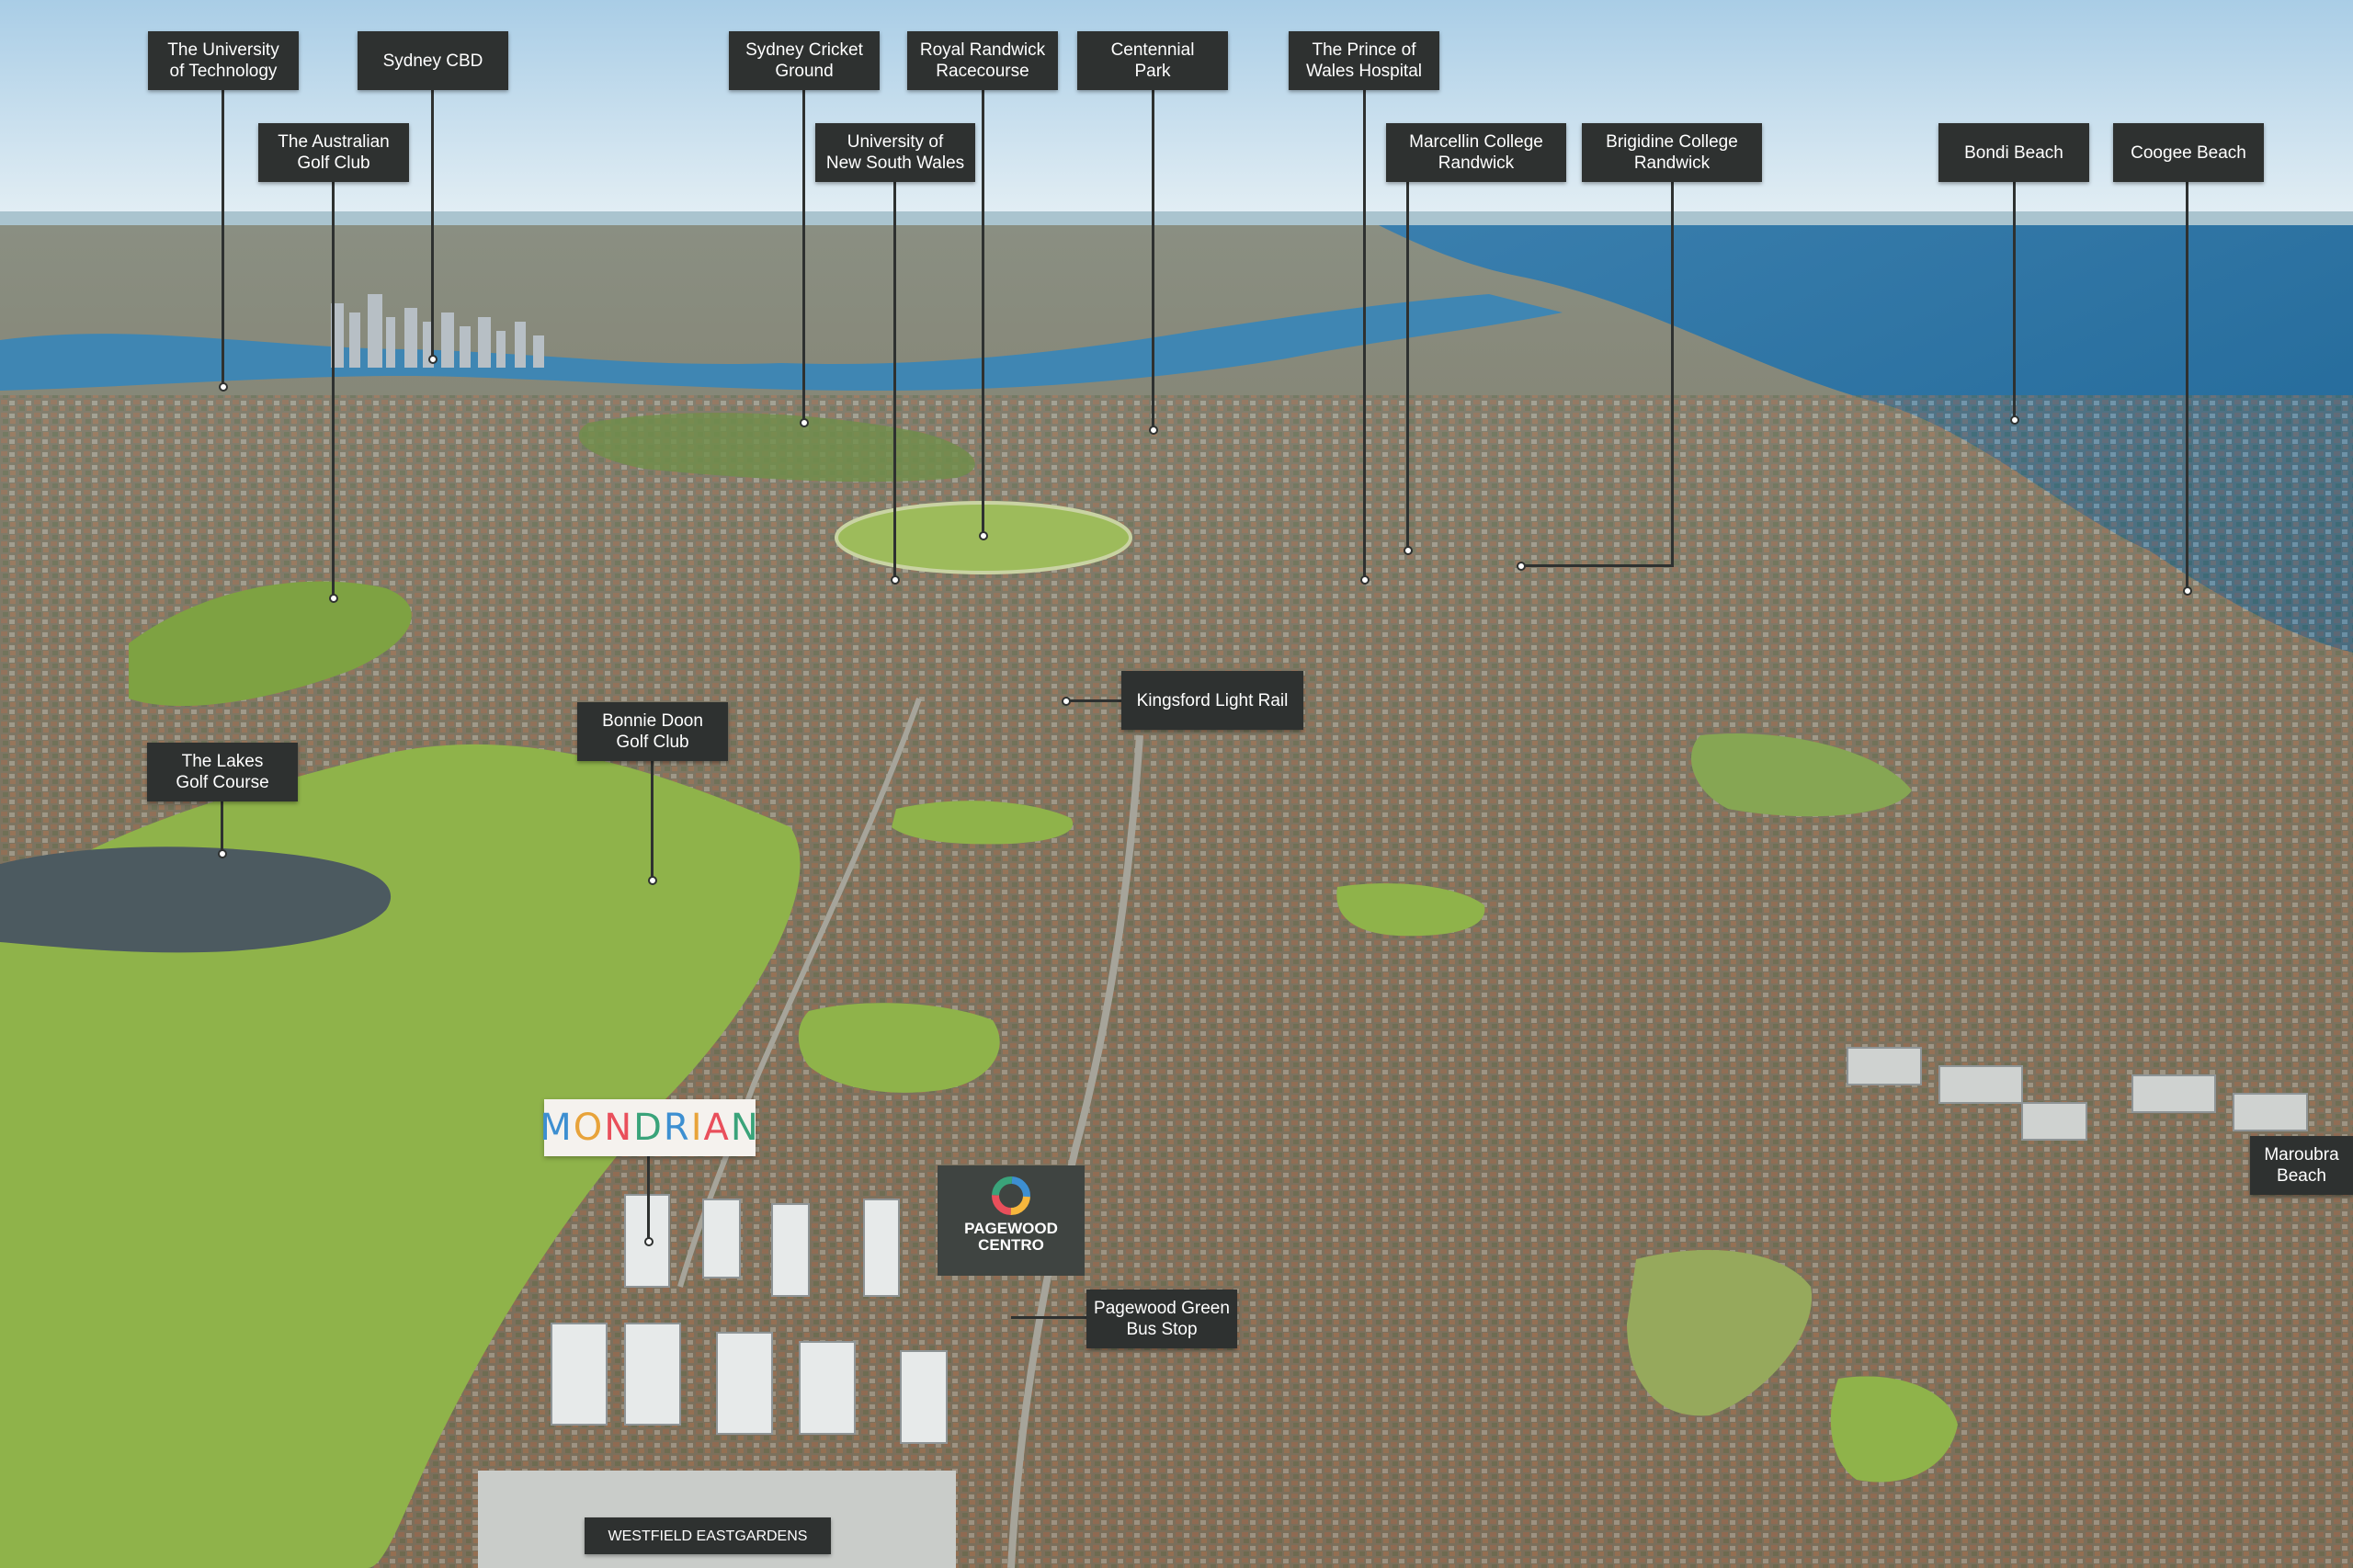 This screenshot has height=1568, width=2353. What do you see at coordinates (983, 311) in the screenshot?
I see `leader-line-royal-randwick` at bounding box center [983, 311].